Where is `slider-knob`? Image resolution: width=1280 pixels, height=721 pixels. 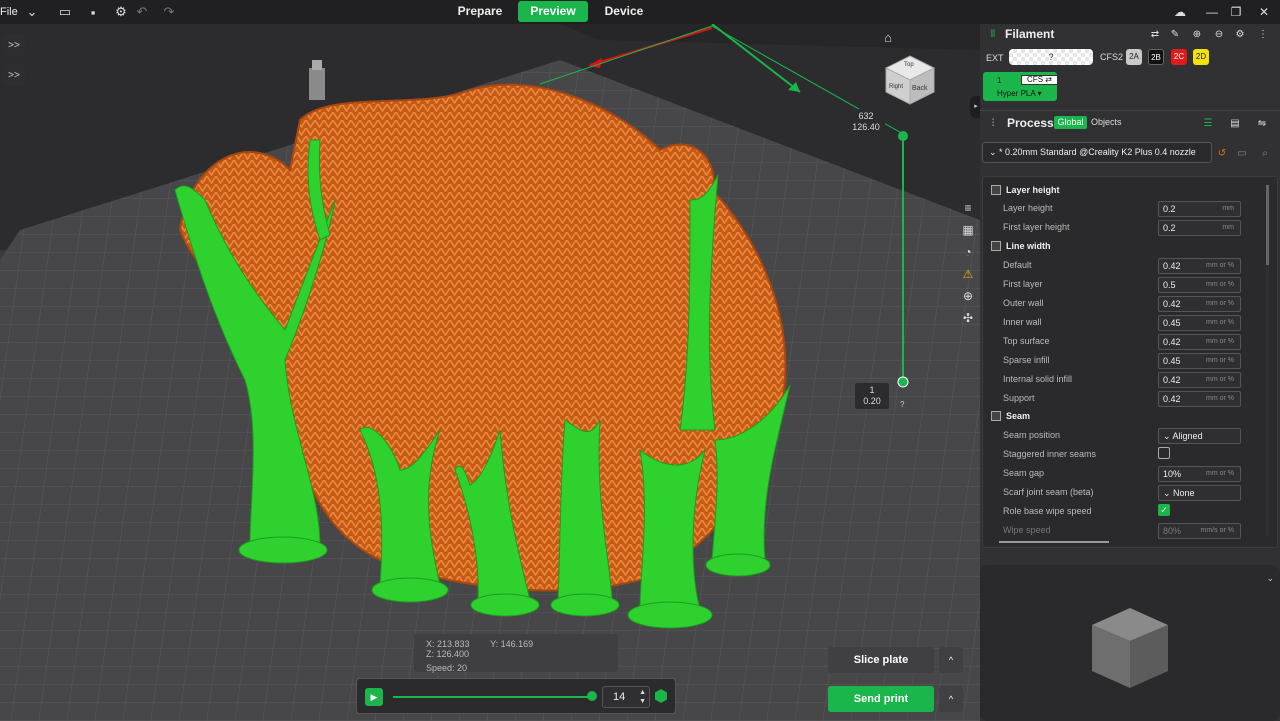 slider-knob is located at coordinates (592, 696).